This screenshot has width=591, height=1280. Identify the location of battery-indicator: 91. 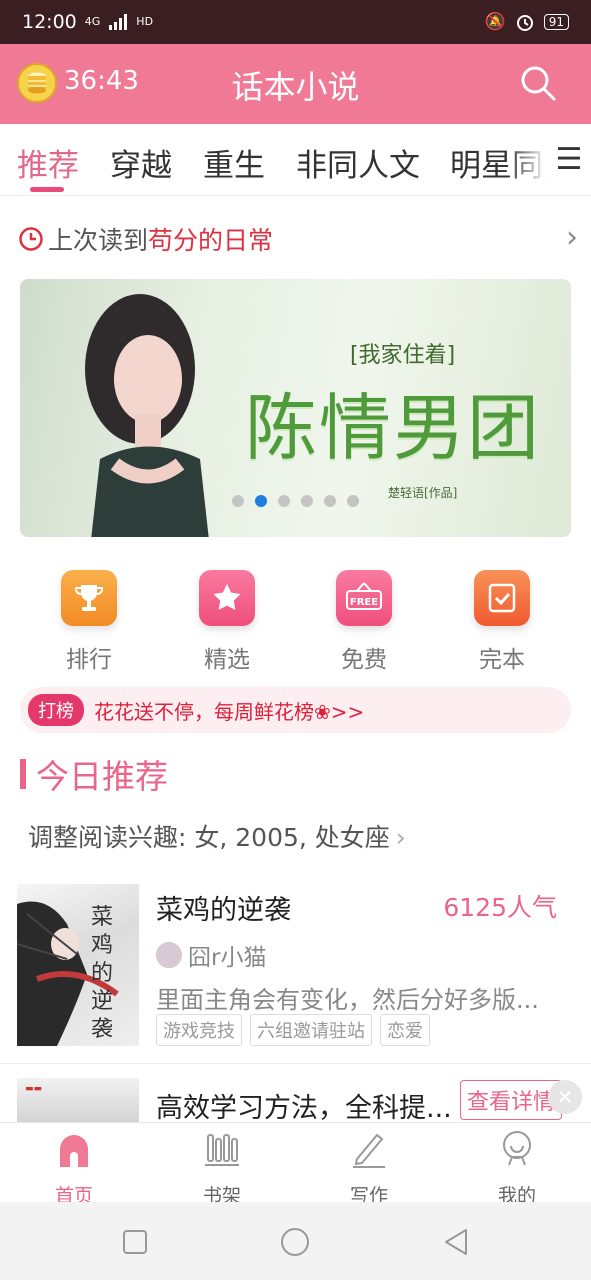
(556, 22).